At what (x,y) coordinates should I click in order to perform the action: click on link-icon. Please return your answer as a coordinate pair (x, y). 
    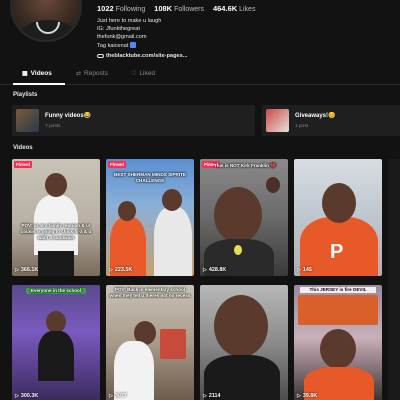
    Looking at the image, I should click on (100, 55).